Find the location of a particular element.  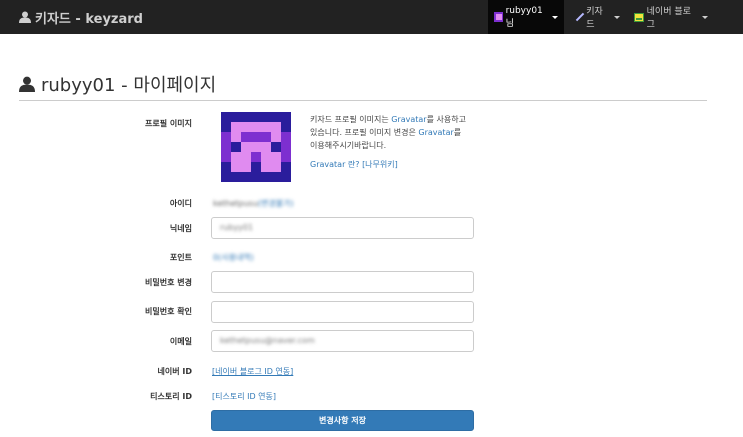

id-value: kethetpusu(변경불가) is located at coordinates (253, 203).